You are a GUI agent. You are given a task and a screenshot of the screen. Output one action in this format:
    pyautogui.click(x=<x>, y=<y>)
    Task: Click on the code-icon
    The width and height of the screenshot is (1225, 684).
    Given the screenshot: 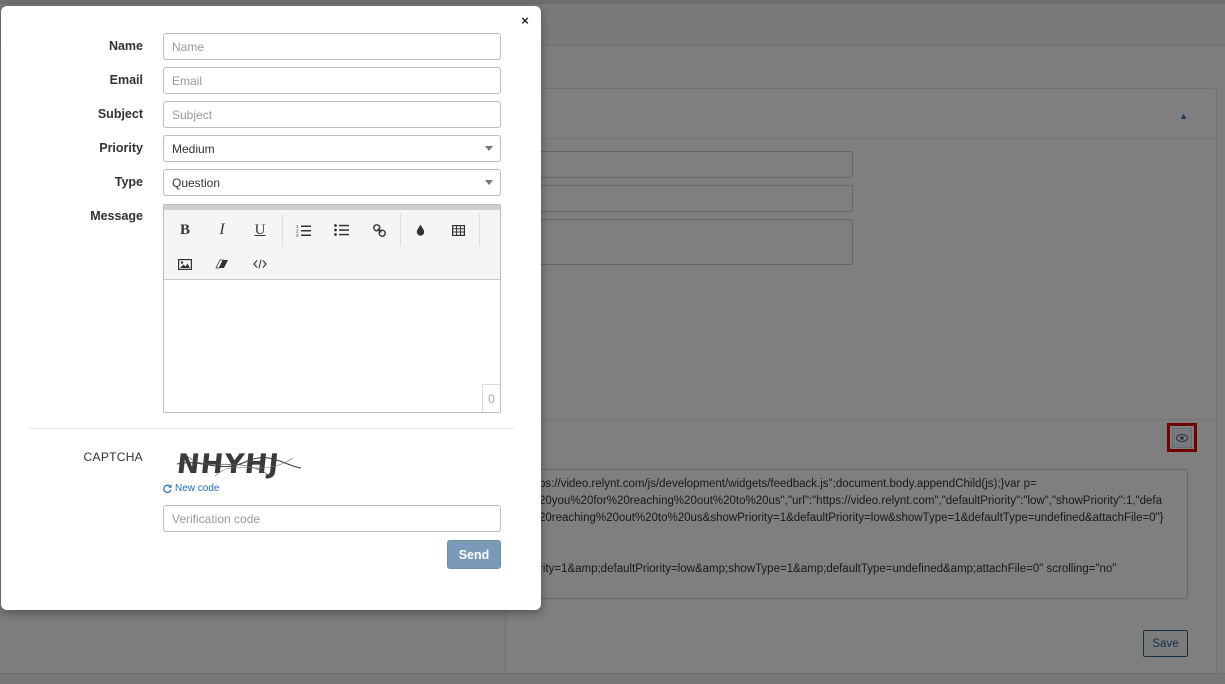 What is the action you would take?
    pyautogui.click(x=260, y=264)
    